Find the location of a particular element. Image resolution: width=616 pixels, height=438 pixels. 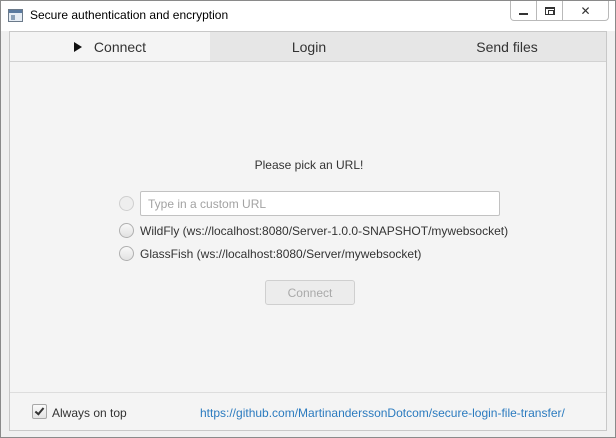

play-icon is located at coordinates (77, 46).